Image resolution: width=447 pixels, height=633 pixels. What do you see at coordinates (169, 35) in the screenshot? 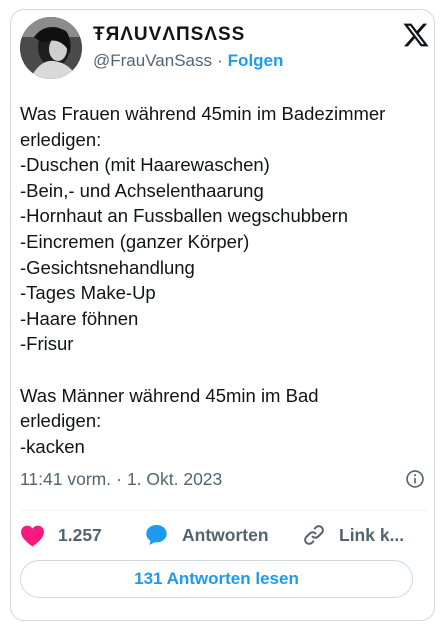
I see `author-display-name: ŦЯΛUVΛПSΛSS` at bounding box center [169, 35].